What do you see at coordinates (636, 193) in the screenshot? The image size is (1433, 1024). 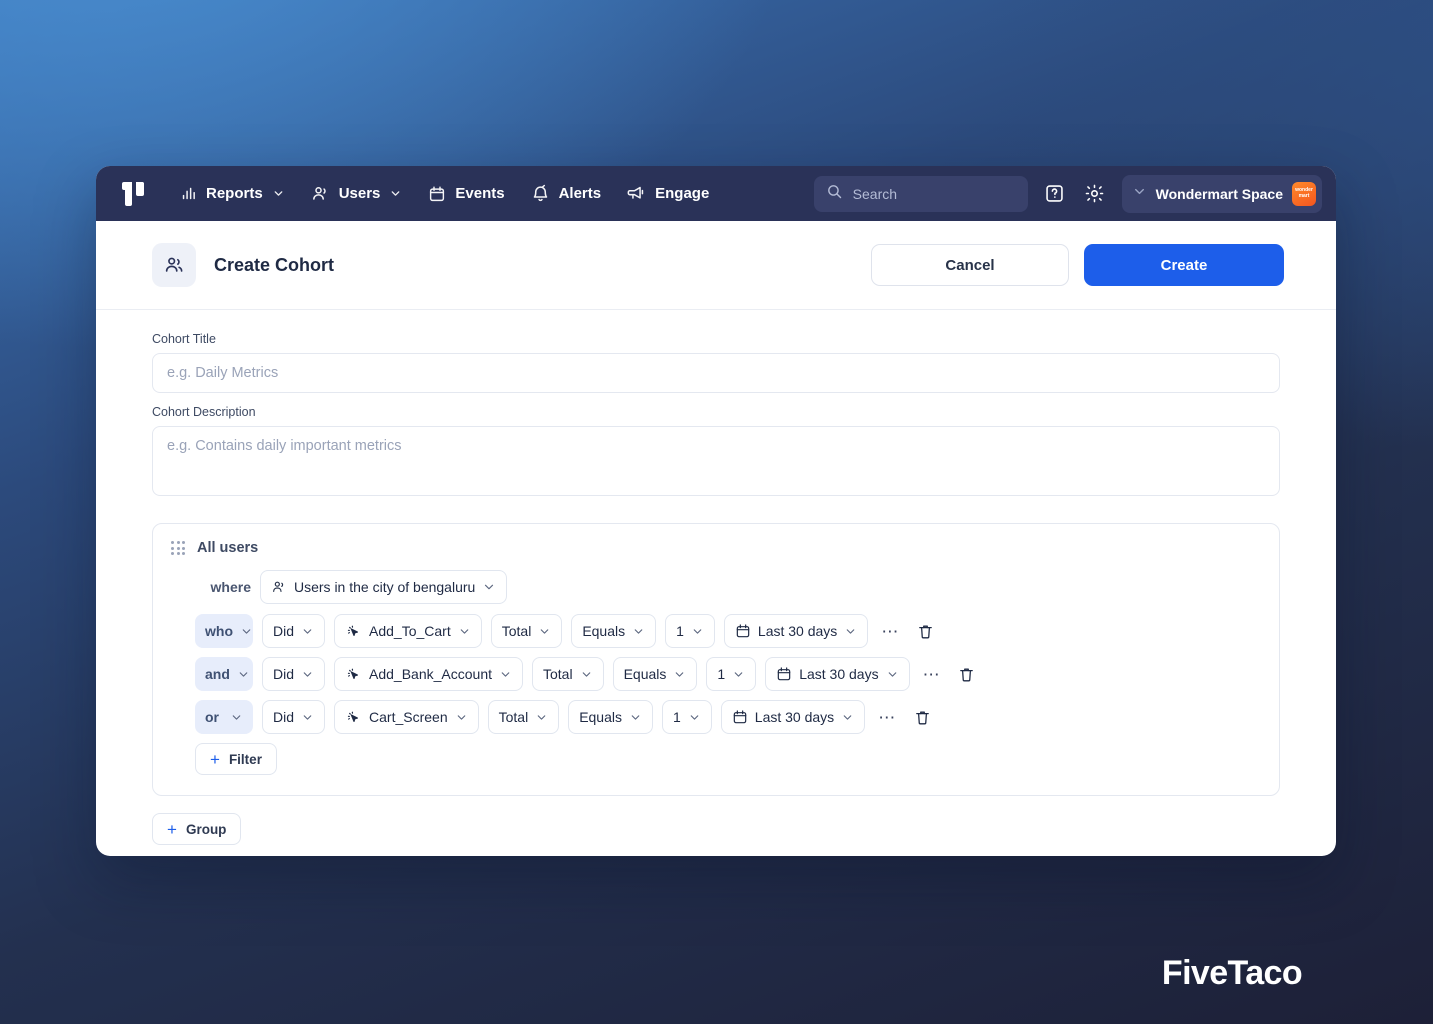 I see `megaphone-icon` at bounding box center [636, 193].